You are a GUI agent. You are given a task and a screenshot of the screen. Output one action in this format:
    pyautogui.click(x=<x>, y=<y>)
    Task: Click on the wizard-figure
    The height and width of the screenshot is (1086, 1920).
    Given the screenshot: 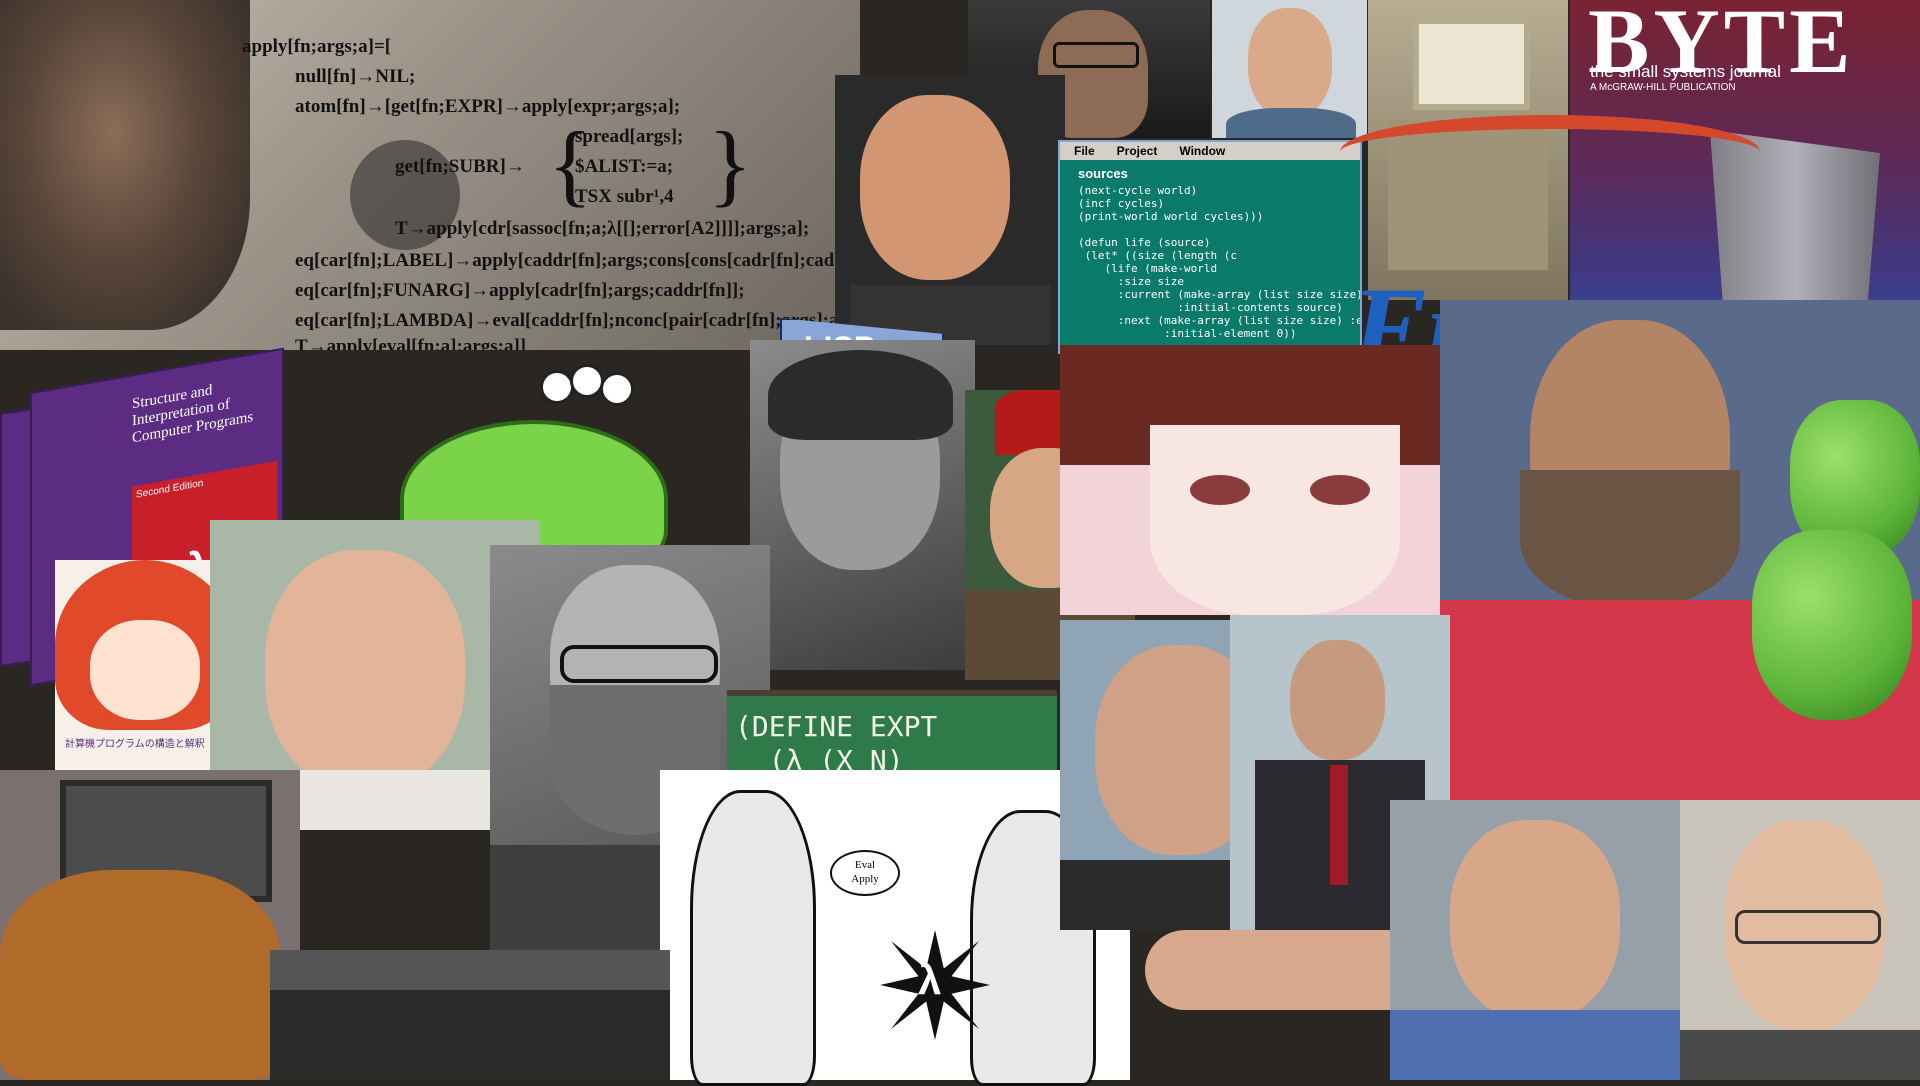 What is the action you would take?
    pyautogui.click(x=753, y=938)
    